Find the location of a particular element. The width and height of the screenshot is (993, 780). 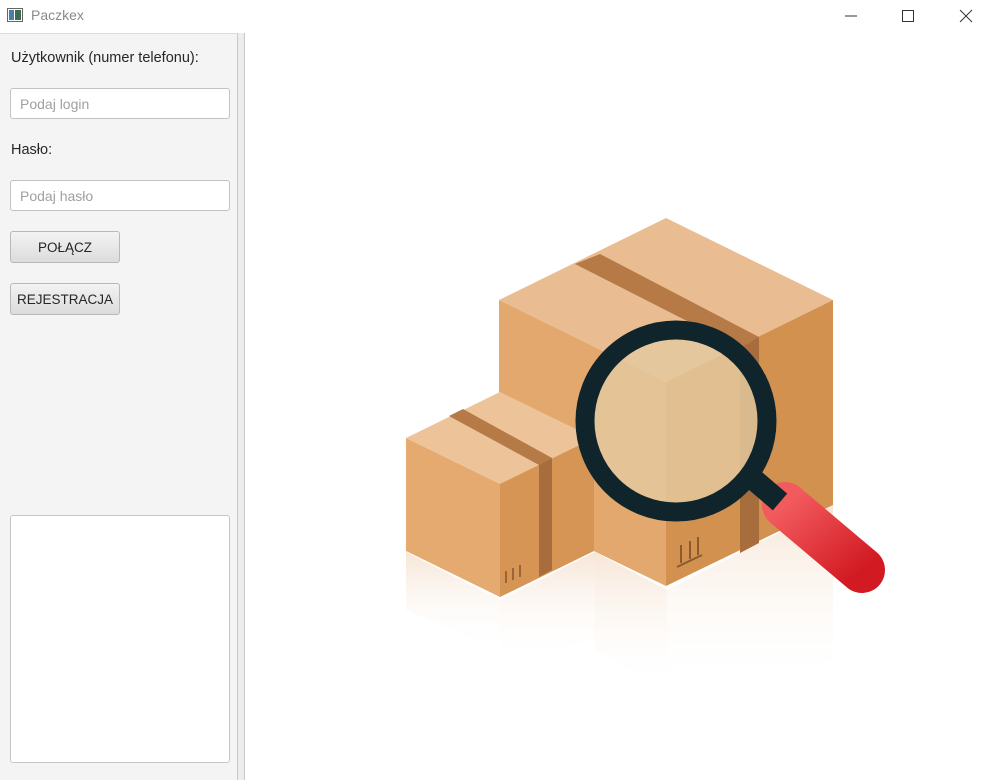

user-label: Użytkownik (numer telefonu): is located at coordinates (105, 58).